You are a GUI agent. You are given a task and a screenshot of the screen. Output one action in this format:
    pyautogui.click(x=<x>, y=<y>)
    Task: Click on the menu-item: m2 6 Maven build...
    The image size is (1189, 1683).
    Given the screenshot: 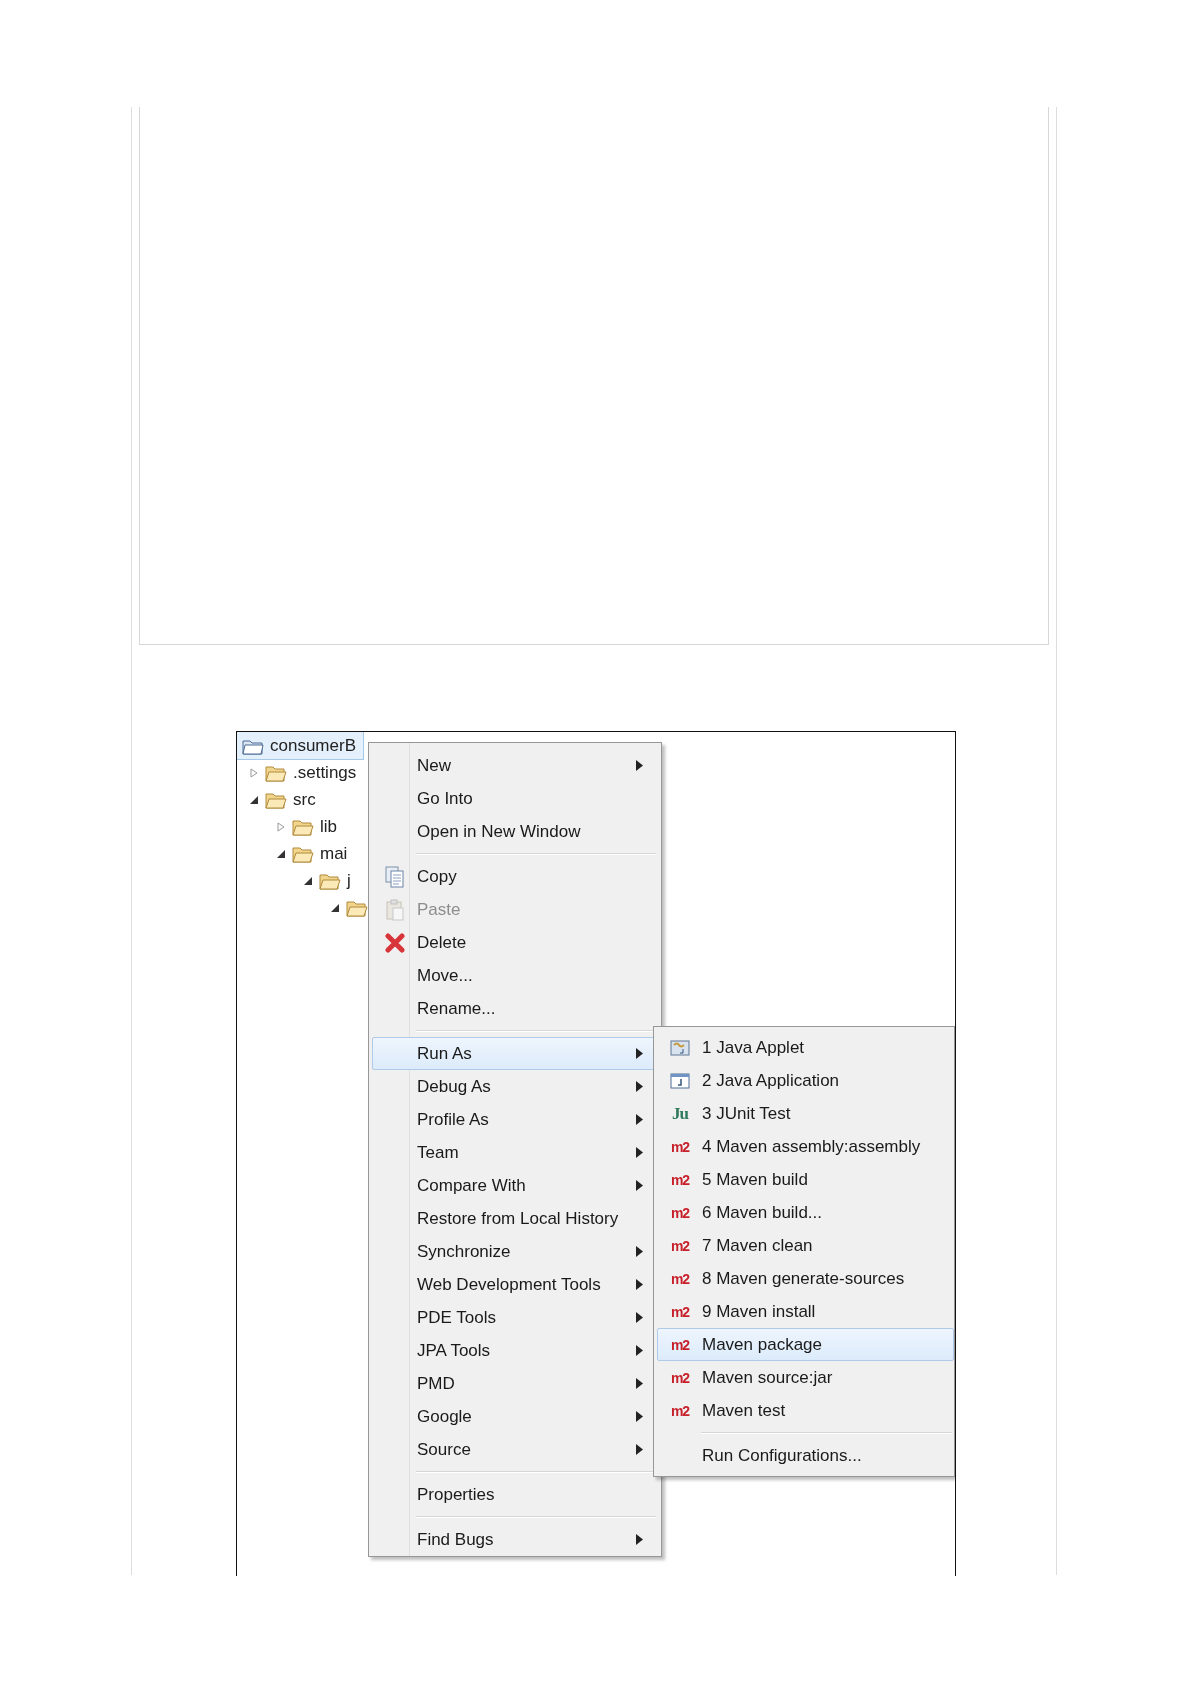 What is the action you would take?
    pyautogui.click(x=805, y=1212)
    